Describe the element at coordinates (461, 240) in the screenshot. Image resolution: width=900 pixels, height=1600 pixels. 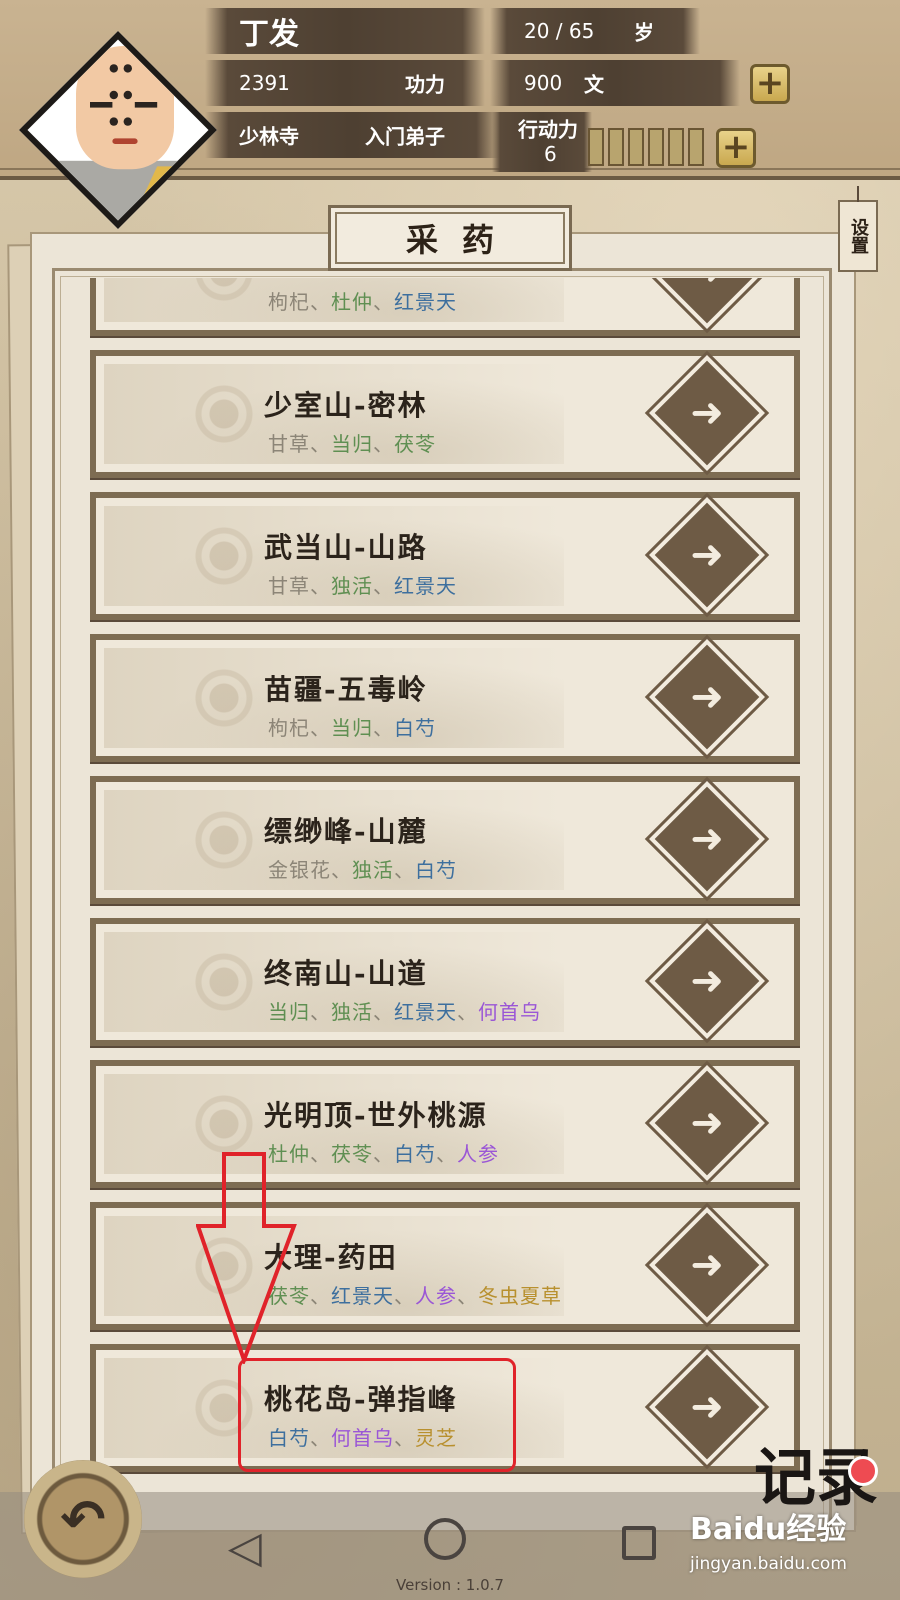
I see `page-title: 采药` at that location.